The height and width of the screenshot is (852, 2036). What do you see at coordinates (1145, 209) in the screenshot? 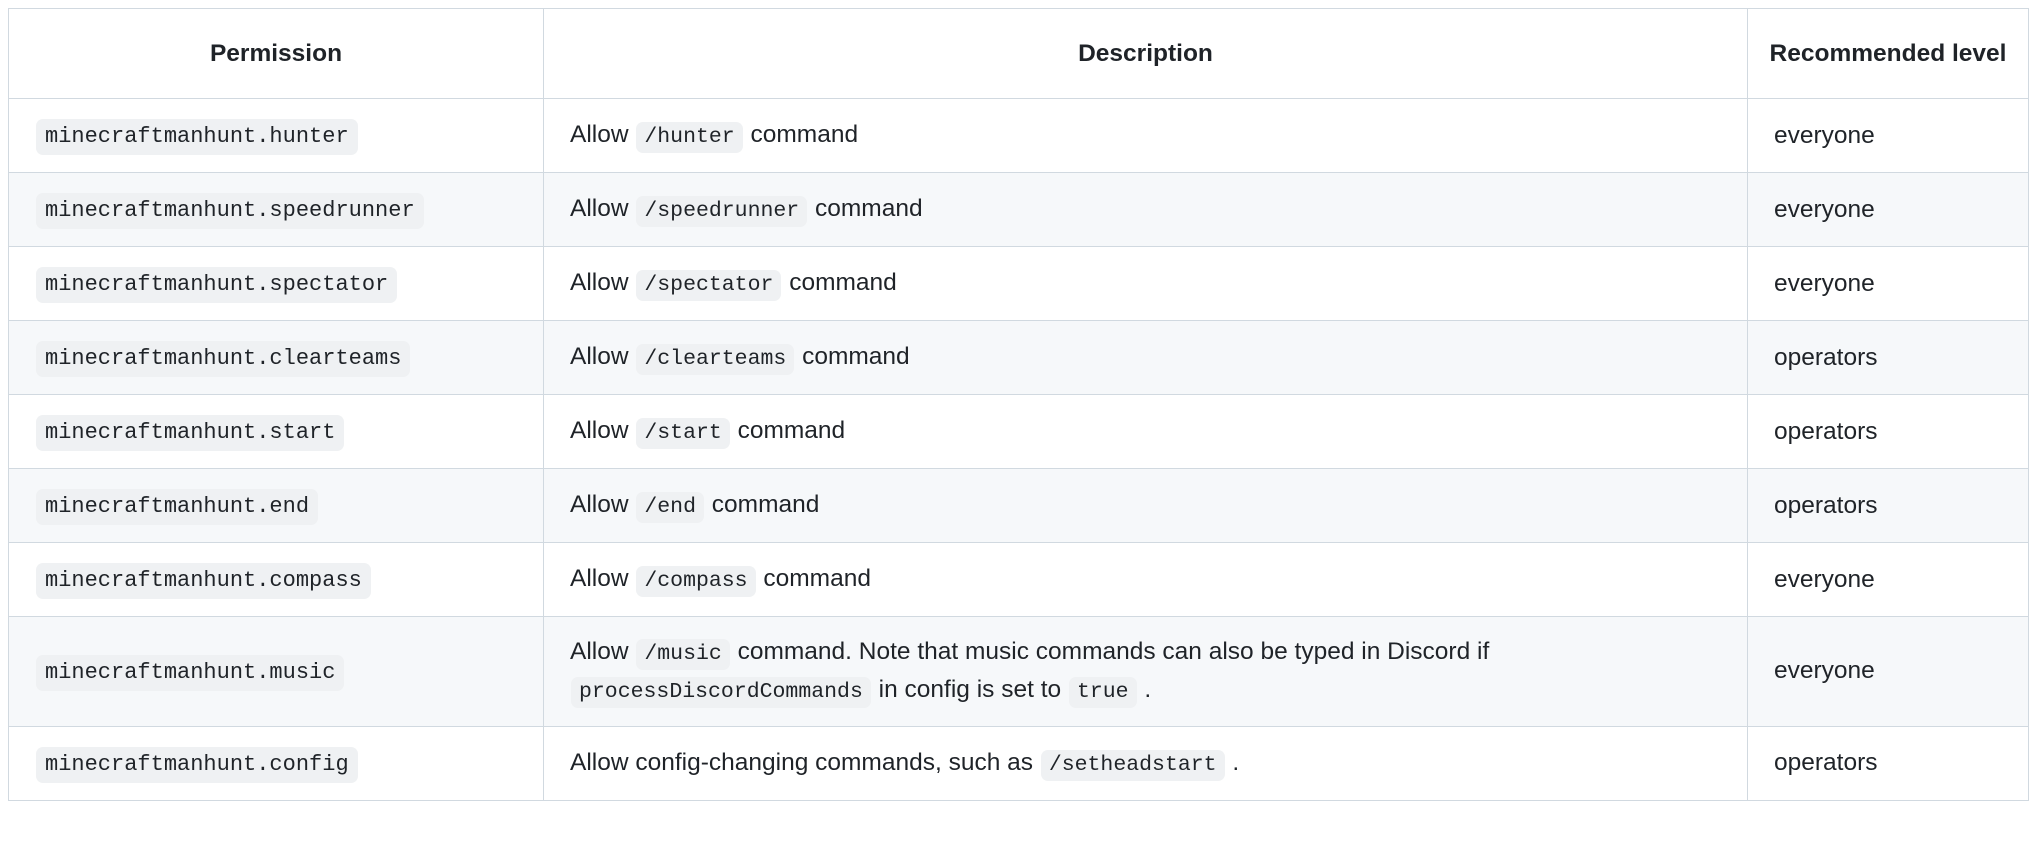
I see `cell-description: Allow /speedrunner command` at bounding box center [1145, 209].